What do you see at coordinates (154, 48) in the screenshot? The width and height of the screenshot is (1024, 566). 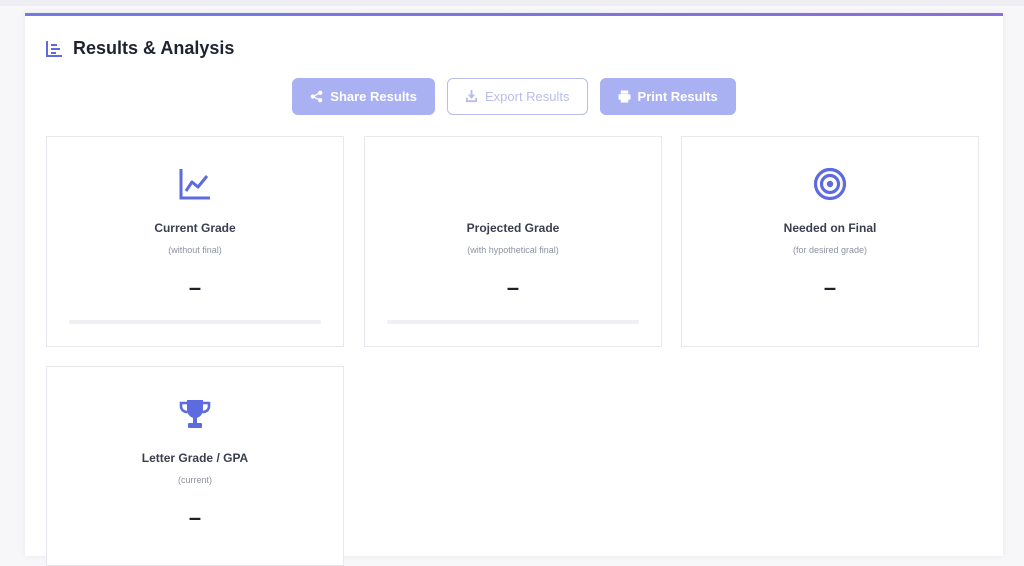 I see `panel-title: Results & Analysis` at bounding box center [154, 48].